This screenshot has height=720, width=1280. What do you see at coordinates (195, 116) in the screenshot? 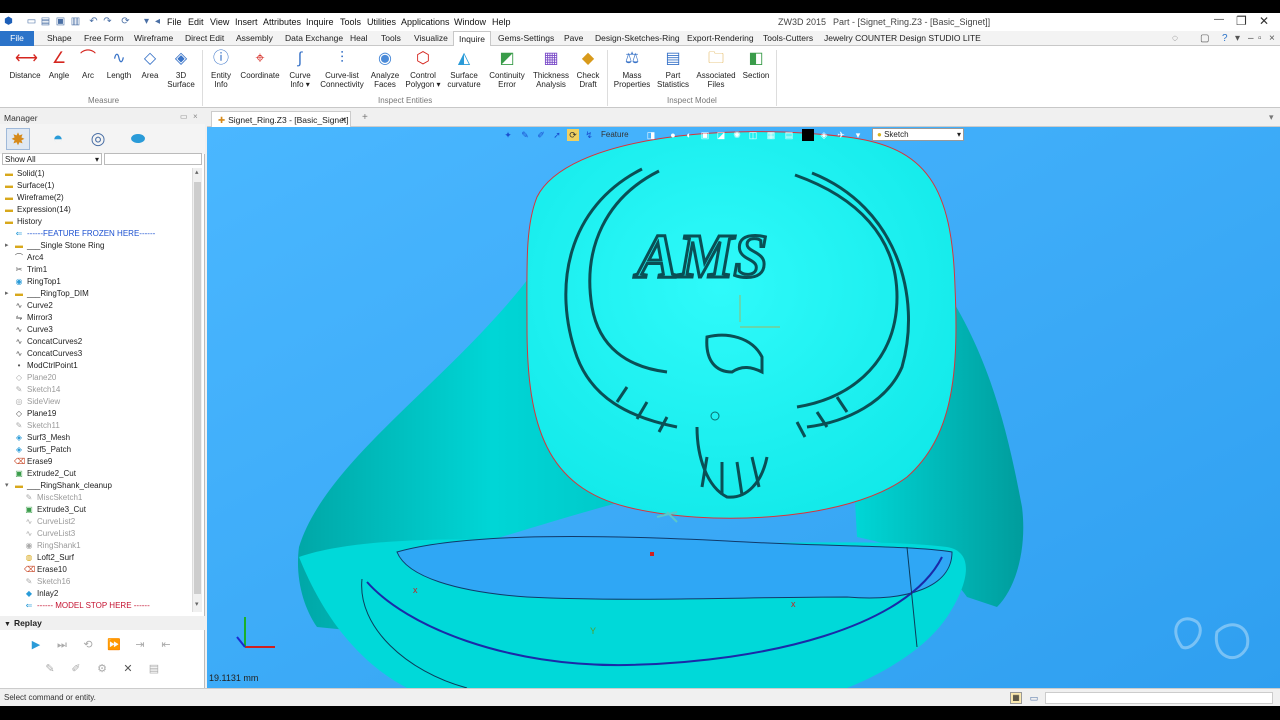
I see `close-panel-icon: ×` at bounding box center [195, 116].